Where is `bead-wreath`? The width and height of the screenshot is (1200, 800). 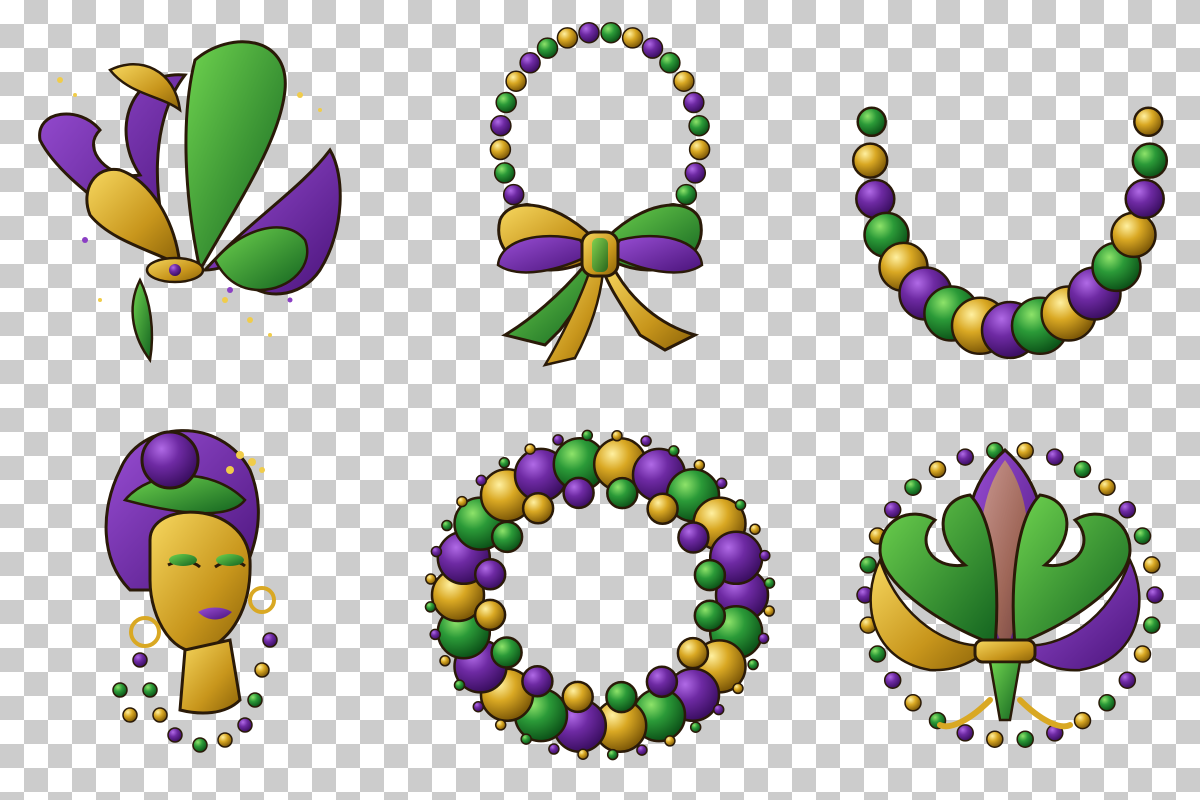
bead-wreath is located at coordinates (600, 595).